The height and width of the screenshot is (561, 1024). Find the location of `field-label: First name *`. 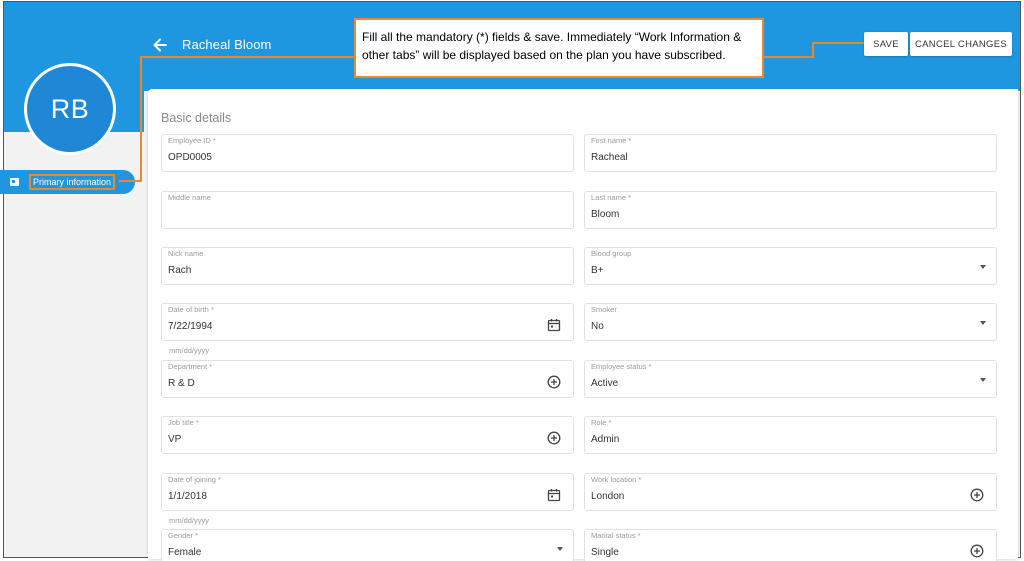

field-label: First name * is located at coordinates (611, 140).